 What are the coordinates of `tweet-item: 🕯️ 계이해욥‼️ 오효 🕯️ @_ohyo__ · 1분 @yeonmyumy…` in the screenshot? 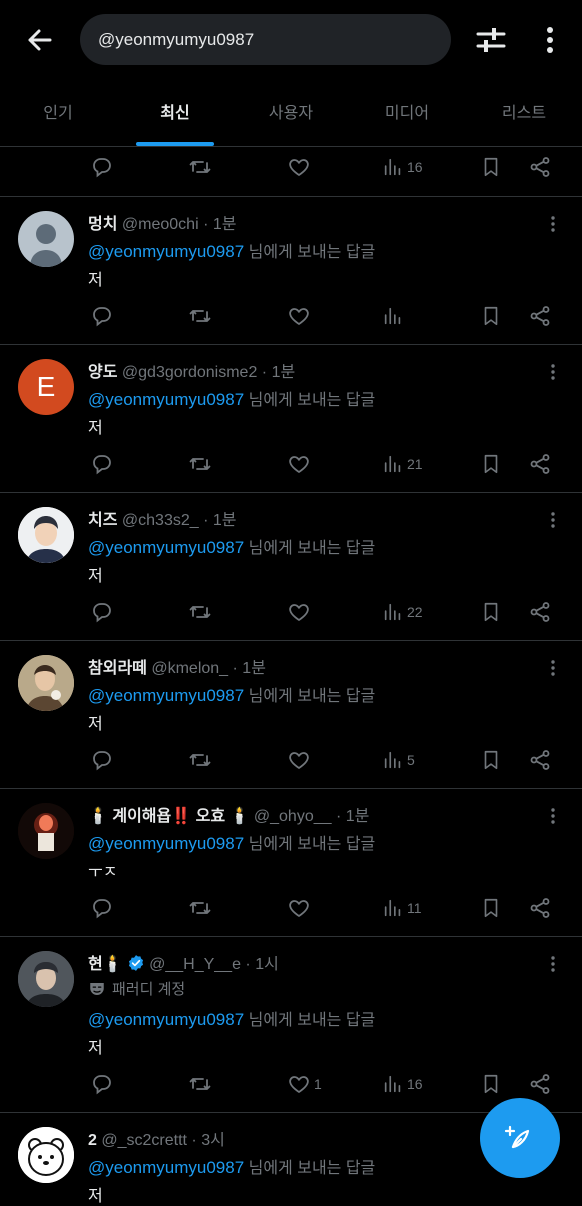 It's located at (291, 862).